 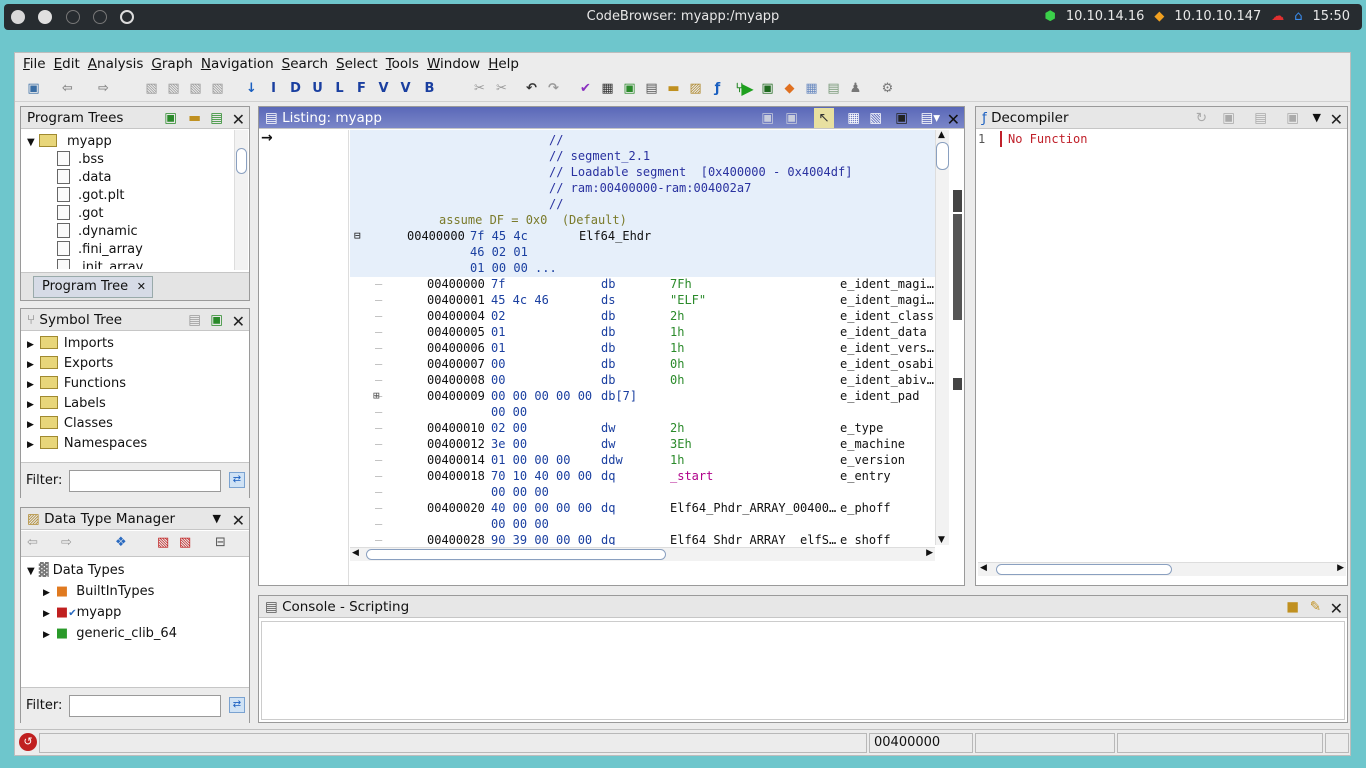 What do you see at coordinates (98, 592) in the screenshot?
I see `dt-builtin: ▶ ■ BuiltInTypes` at bounding box center [98, 592].